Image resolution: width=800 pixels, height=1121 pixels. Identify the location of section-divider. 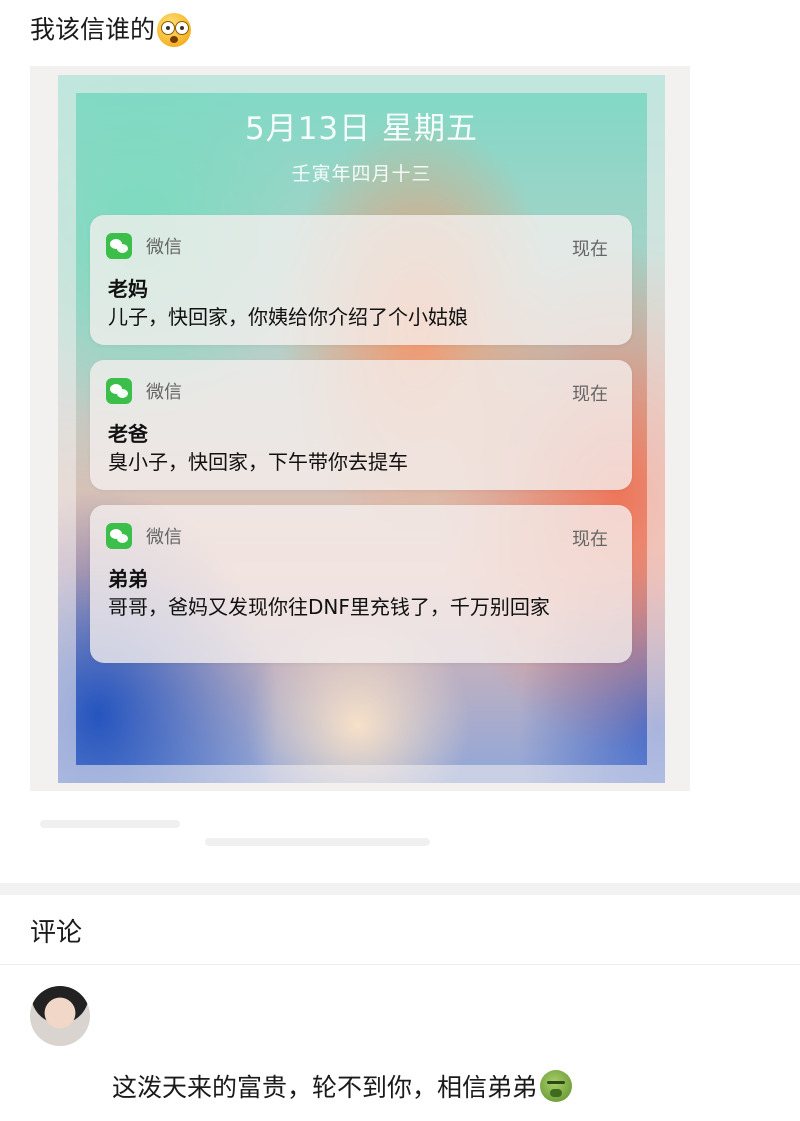
(400, 889).